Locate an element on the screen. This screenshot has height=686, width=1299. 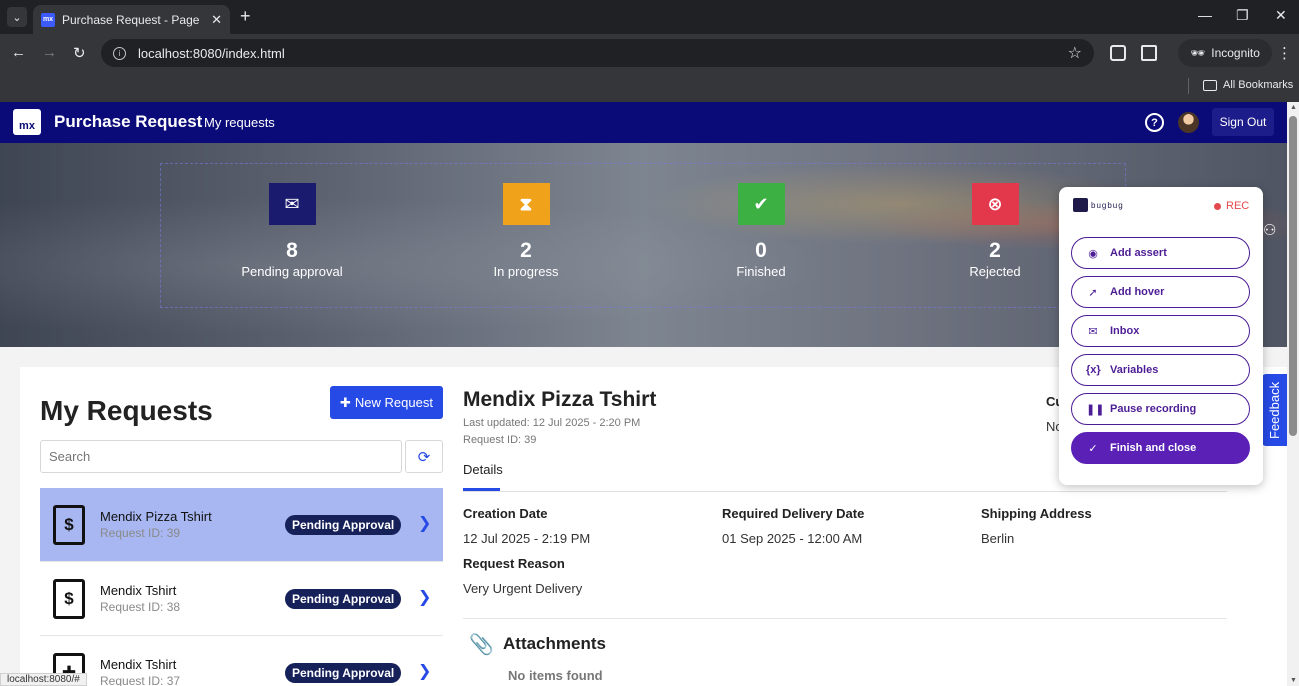
bookmarks-separator is located at coordinates (1188, 86).